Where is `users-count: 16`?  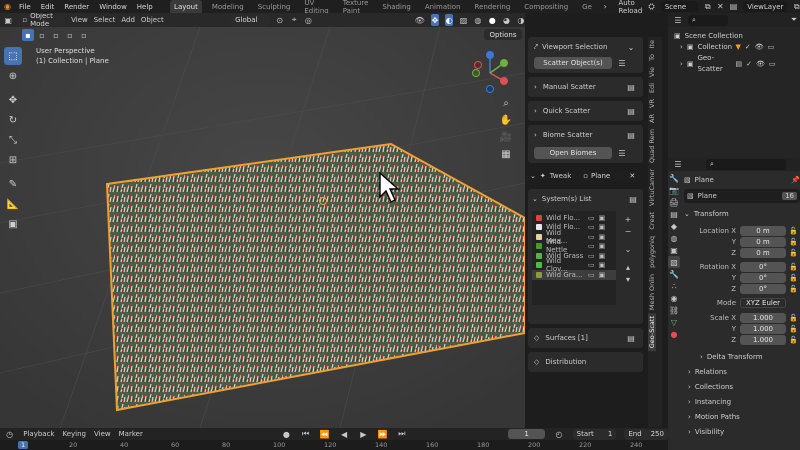
users-count: 16 is located at coordinates (789, 196).